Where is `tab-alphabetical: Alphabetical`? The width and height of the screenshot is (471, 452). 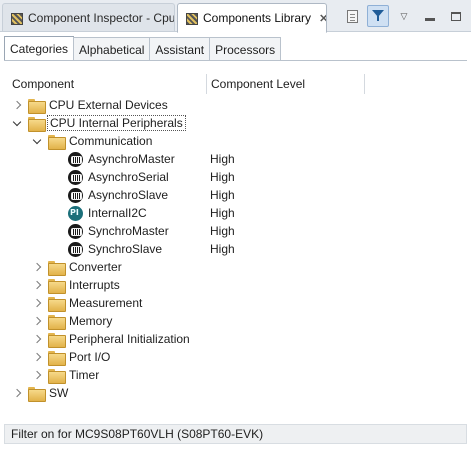
tab-alphabetical: Alphabetical is located at coordinates (112, 49).